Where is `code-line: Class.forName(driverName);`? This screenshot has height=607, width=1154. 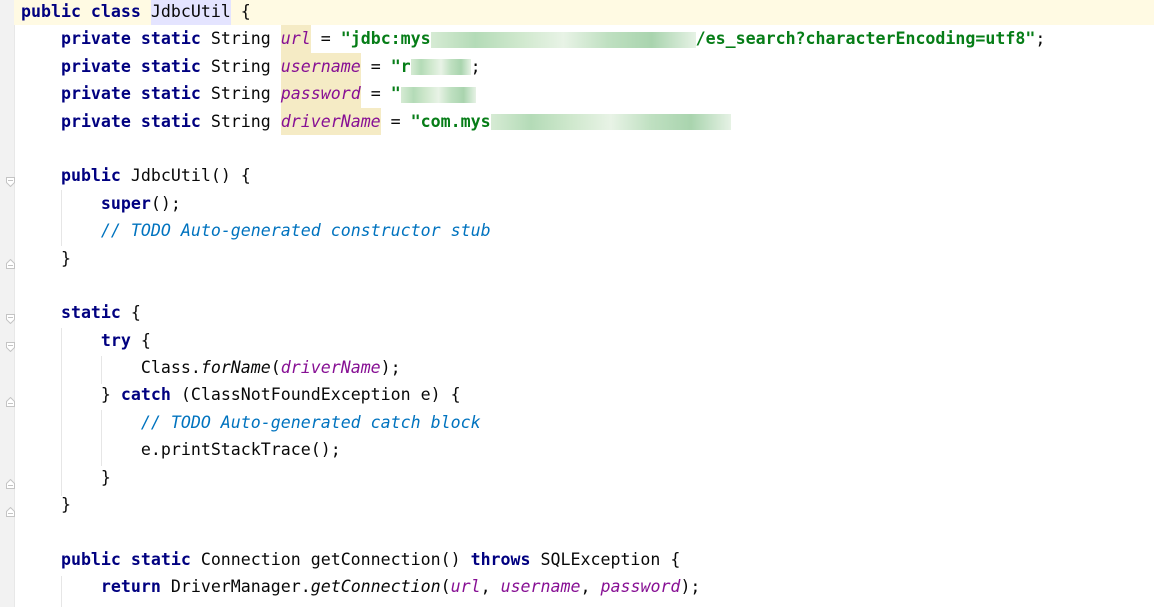 code-line: Class.forName(driverName); is located at coordinates (587, 367).